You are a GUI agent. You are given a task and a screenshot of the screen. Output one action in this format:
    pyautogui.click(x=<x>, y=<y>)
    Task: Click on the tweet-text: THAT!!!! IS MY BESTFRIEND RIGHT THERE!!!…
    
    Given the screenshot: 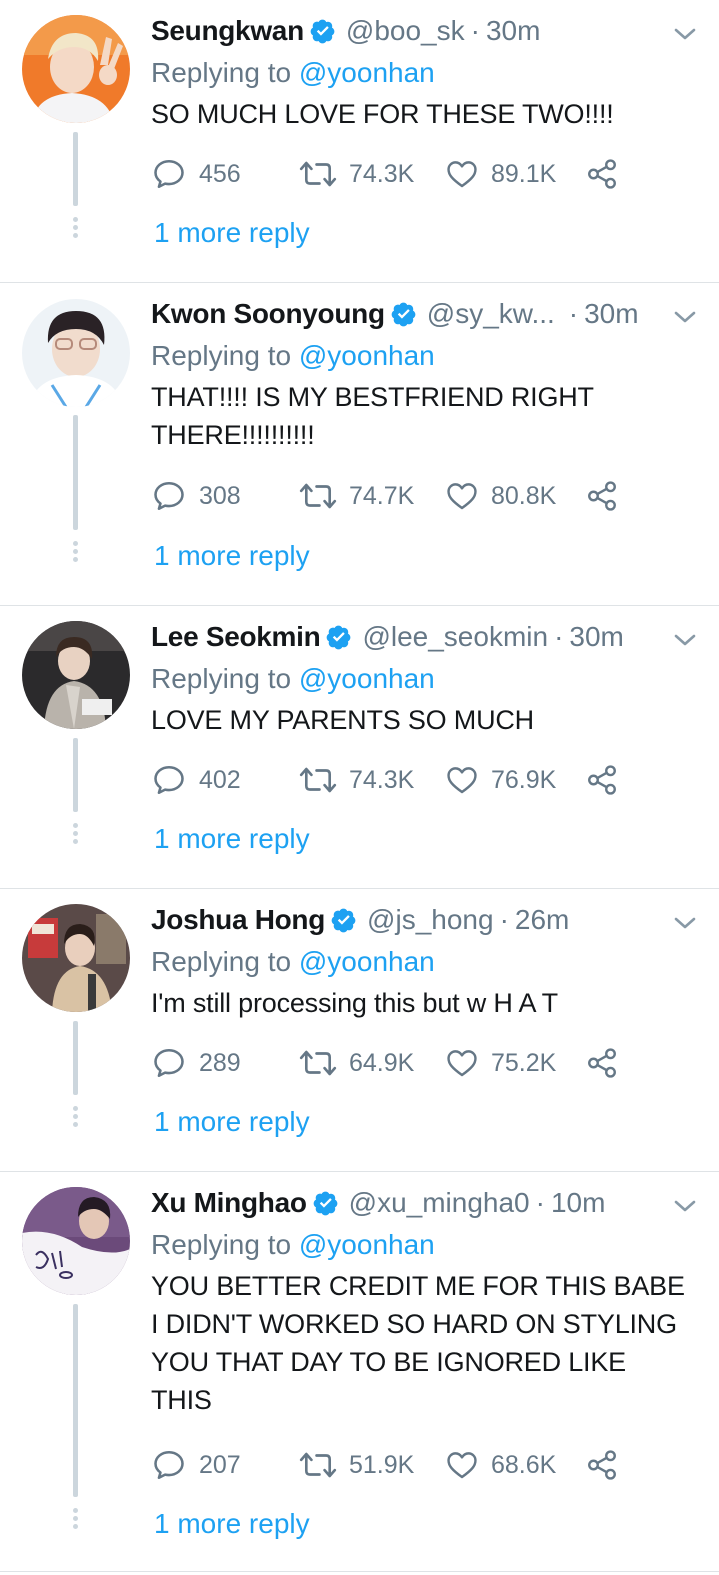 What is the action you would take?
    pyautogui.click(x=372, y=416)
    